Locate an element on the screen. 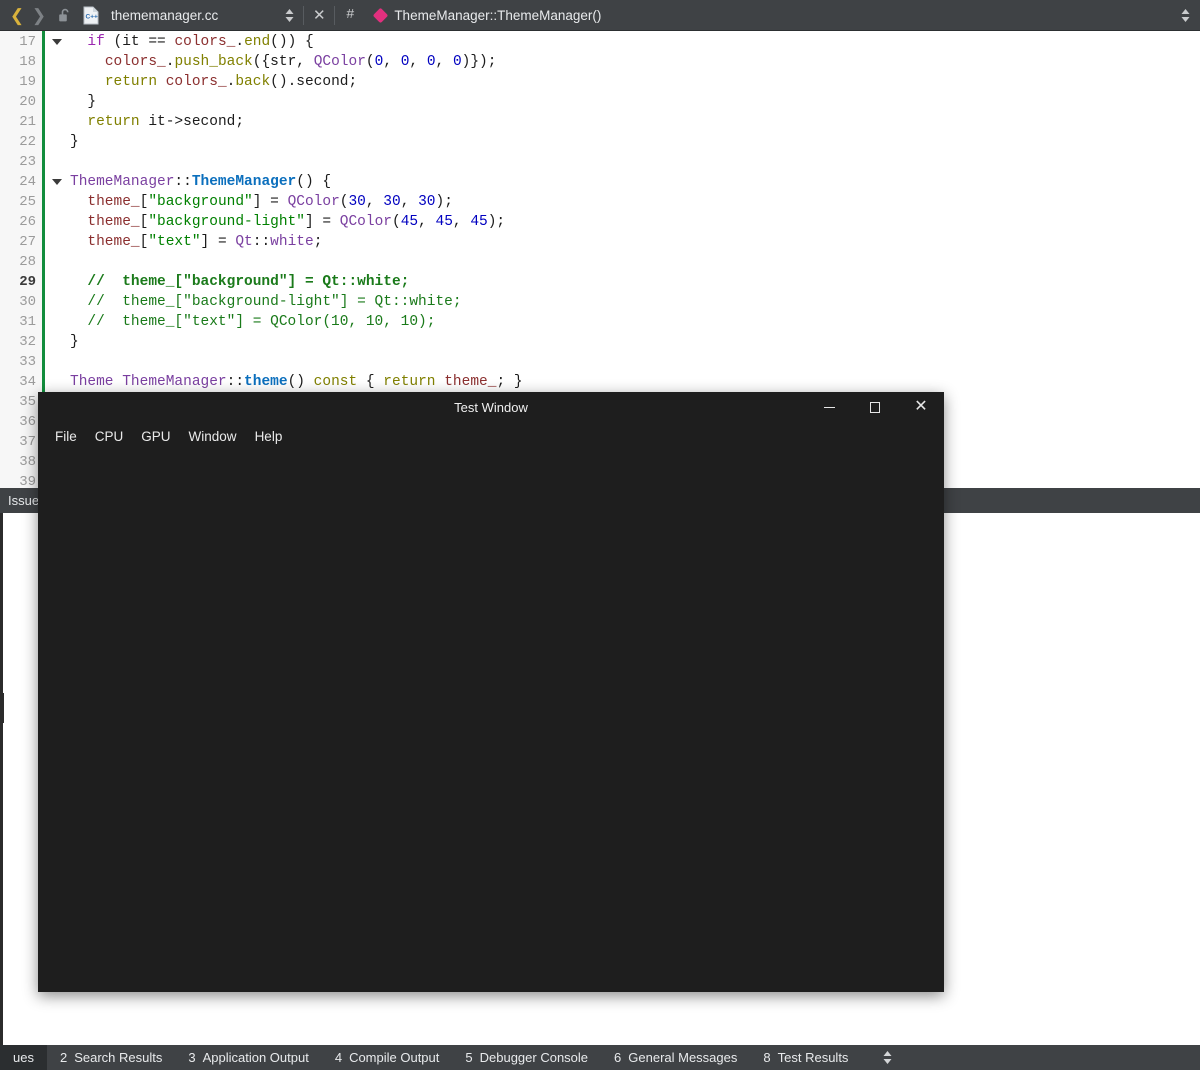  code-token: } is located at coordinates (74, 142).